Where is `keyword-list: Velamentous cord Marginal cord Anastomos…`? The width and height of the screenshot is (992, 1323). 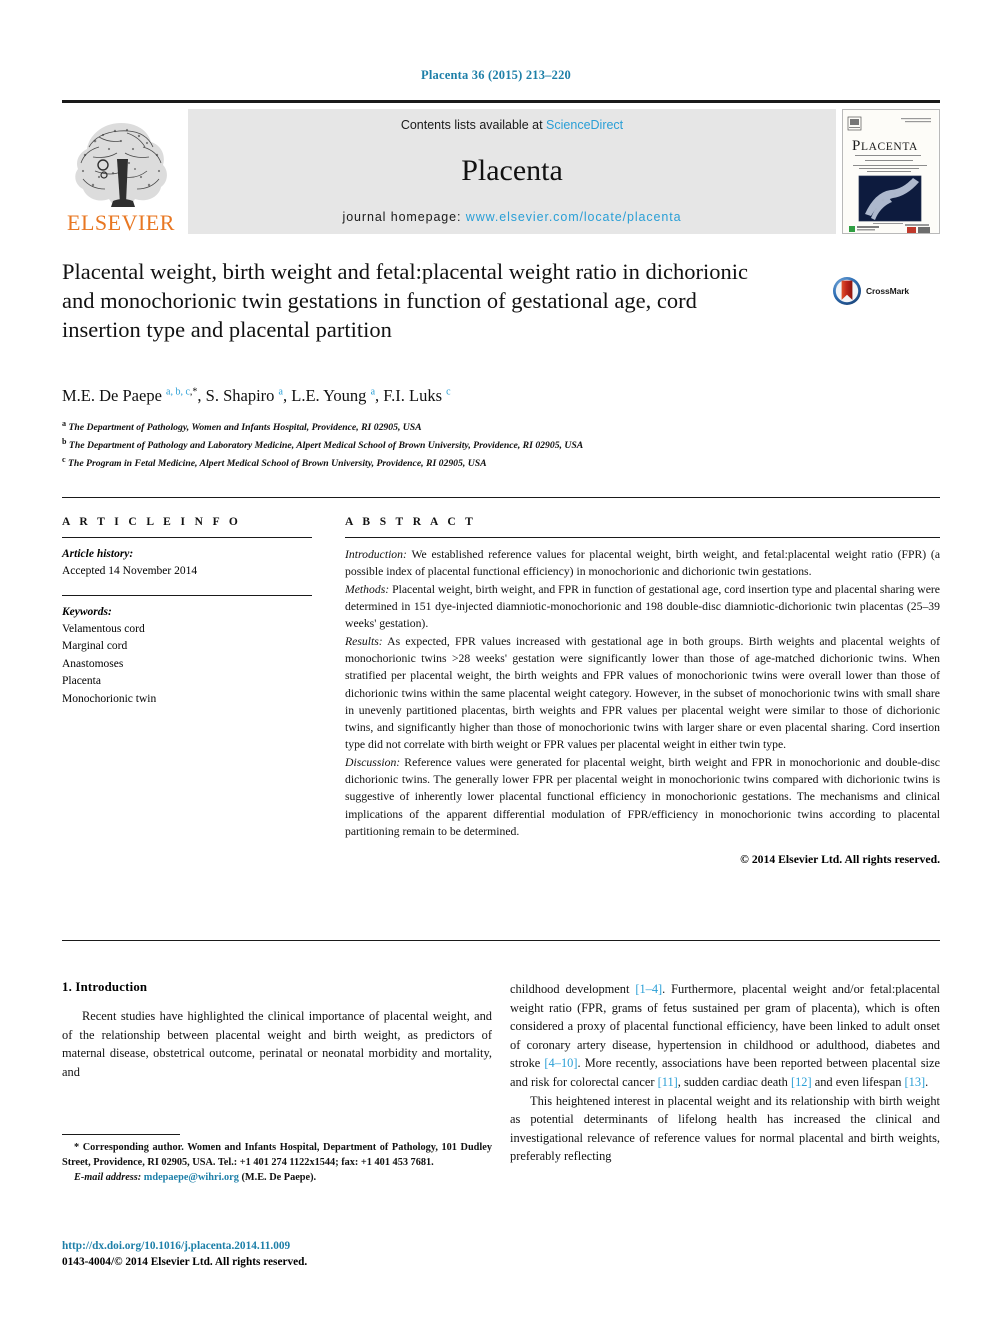
keyword-list: Velamentous cord Marginal cord Anastomos… is located at coordinates (187, 664).